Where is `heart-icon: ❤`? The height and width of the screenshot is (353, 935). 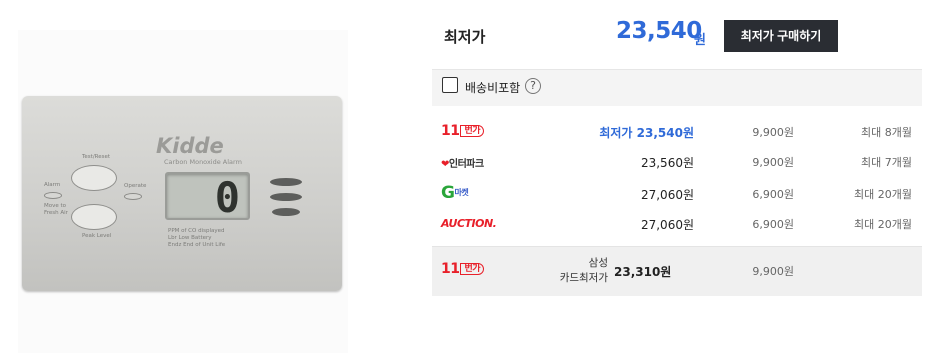 heart-icon: ❤ is located at coordinates (445, 164).